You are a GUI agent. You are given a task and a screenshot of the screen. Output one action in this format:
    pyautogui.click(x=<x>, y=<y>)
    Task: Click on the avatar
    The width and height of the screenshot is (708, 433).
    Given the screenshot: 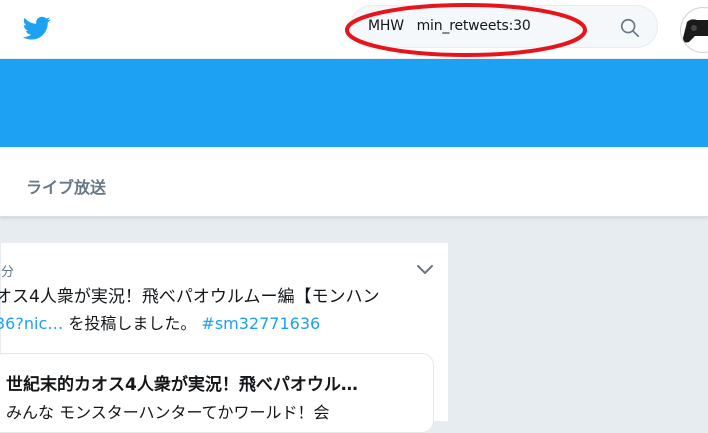 What is the action you would take?
    pyautogui.click(x=694, y=30)
    